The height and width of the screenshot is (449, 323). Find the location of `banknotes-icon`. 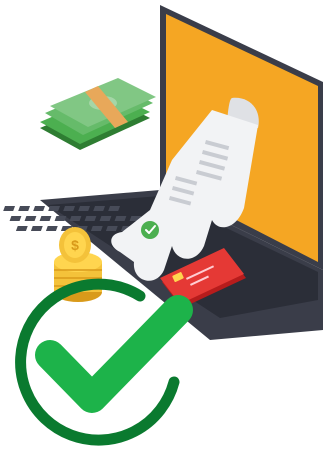

banknotes-icon is located at coordinates (98, 114).